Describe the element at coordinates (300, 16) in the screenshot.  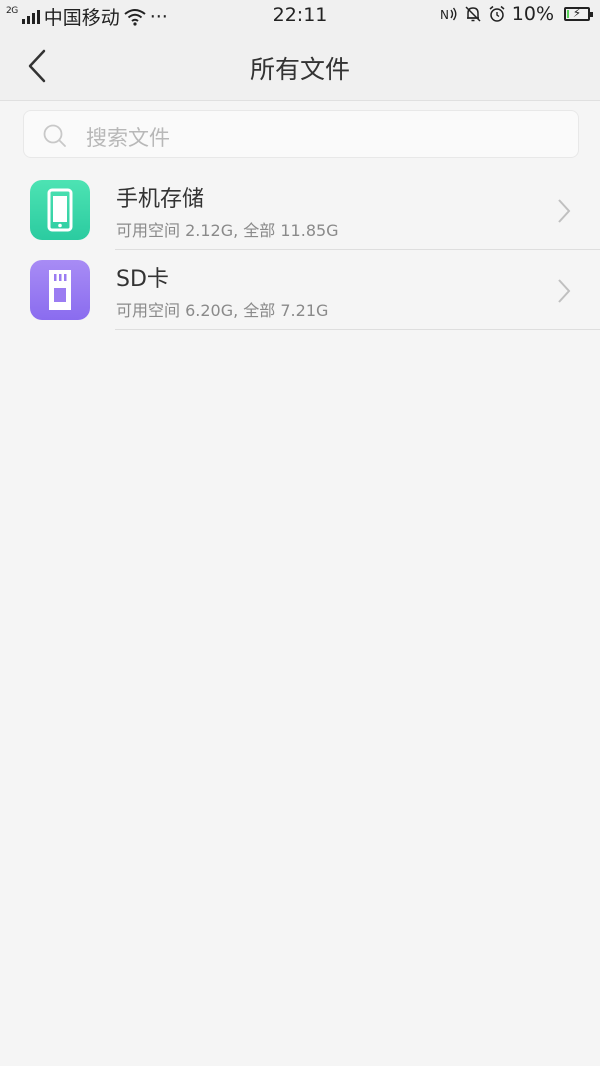
I see `status-bar: 2G 中国移动 ··· 22:11 N 10% ⚡` at that location.